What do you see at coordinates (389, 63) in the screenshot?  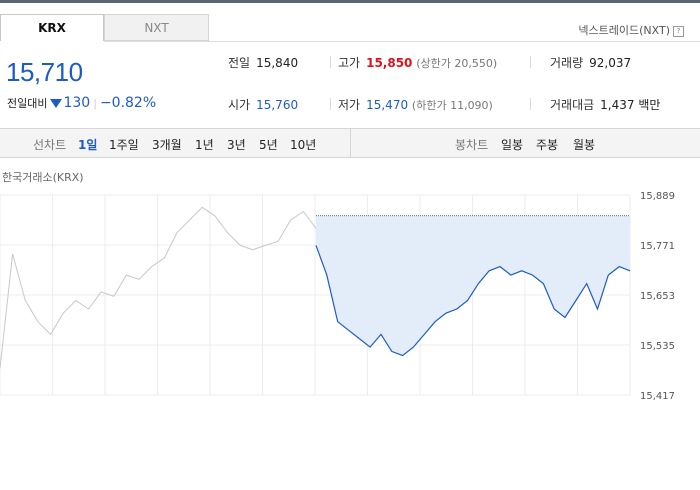 I see `high-value: 15,850` at bounding box center [389, 63].